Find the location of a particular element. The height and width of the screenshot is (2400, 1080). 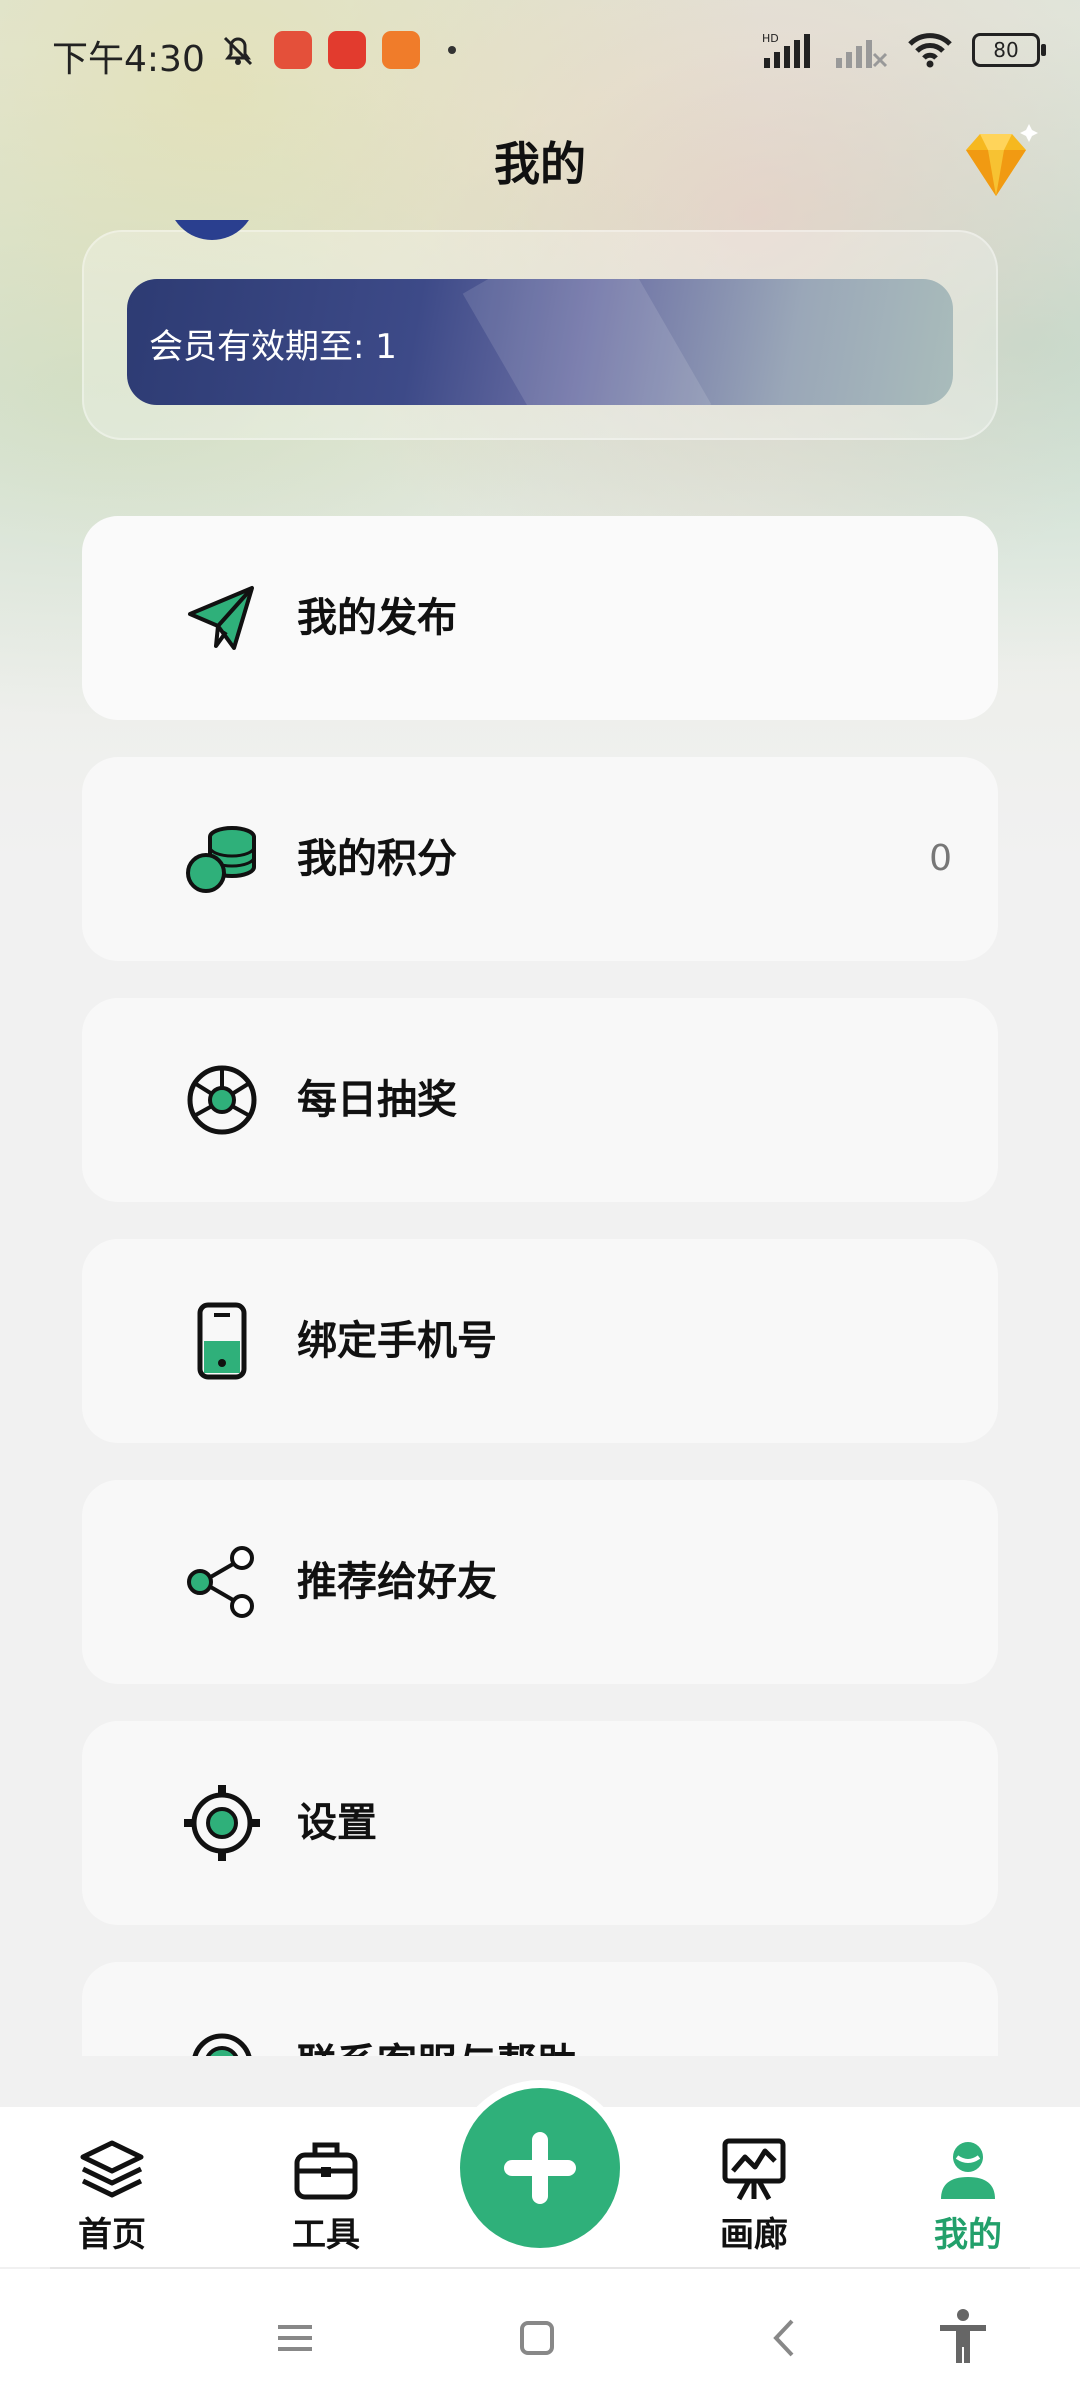

coins-icon is located at coordinates (221, 859).